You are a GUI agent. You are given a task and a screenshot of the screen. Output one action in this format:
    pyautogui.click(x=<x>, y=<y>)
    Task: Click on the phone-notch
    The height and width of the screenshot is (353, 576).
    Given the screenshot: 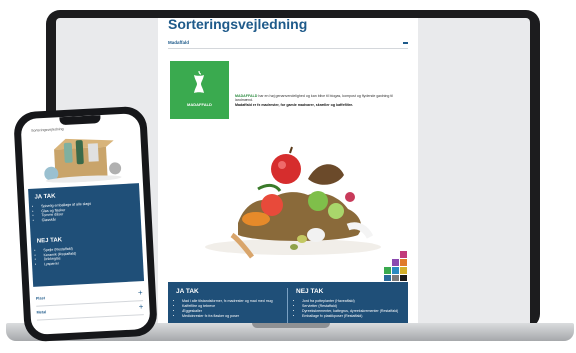 What is the action you would take?
    pyautogui.click(x=80, y=120)
    